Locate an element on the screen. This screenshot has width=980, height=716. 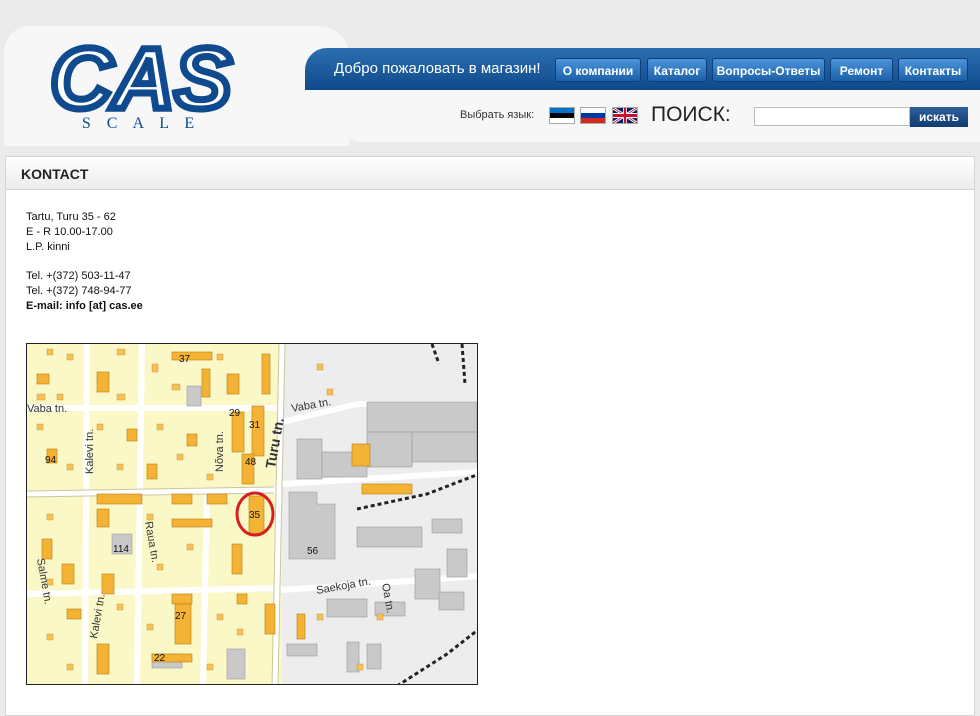
building-number: 48 is located at coordinates (251, 462).